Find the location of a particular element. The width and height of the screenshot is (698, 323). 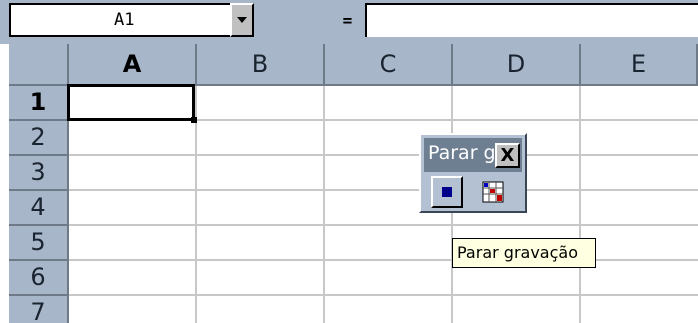

row-header-6: 6 is located at coordinates (39, 278).